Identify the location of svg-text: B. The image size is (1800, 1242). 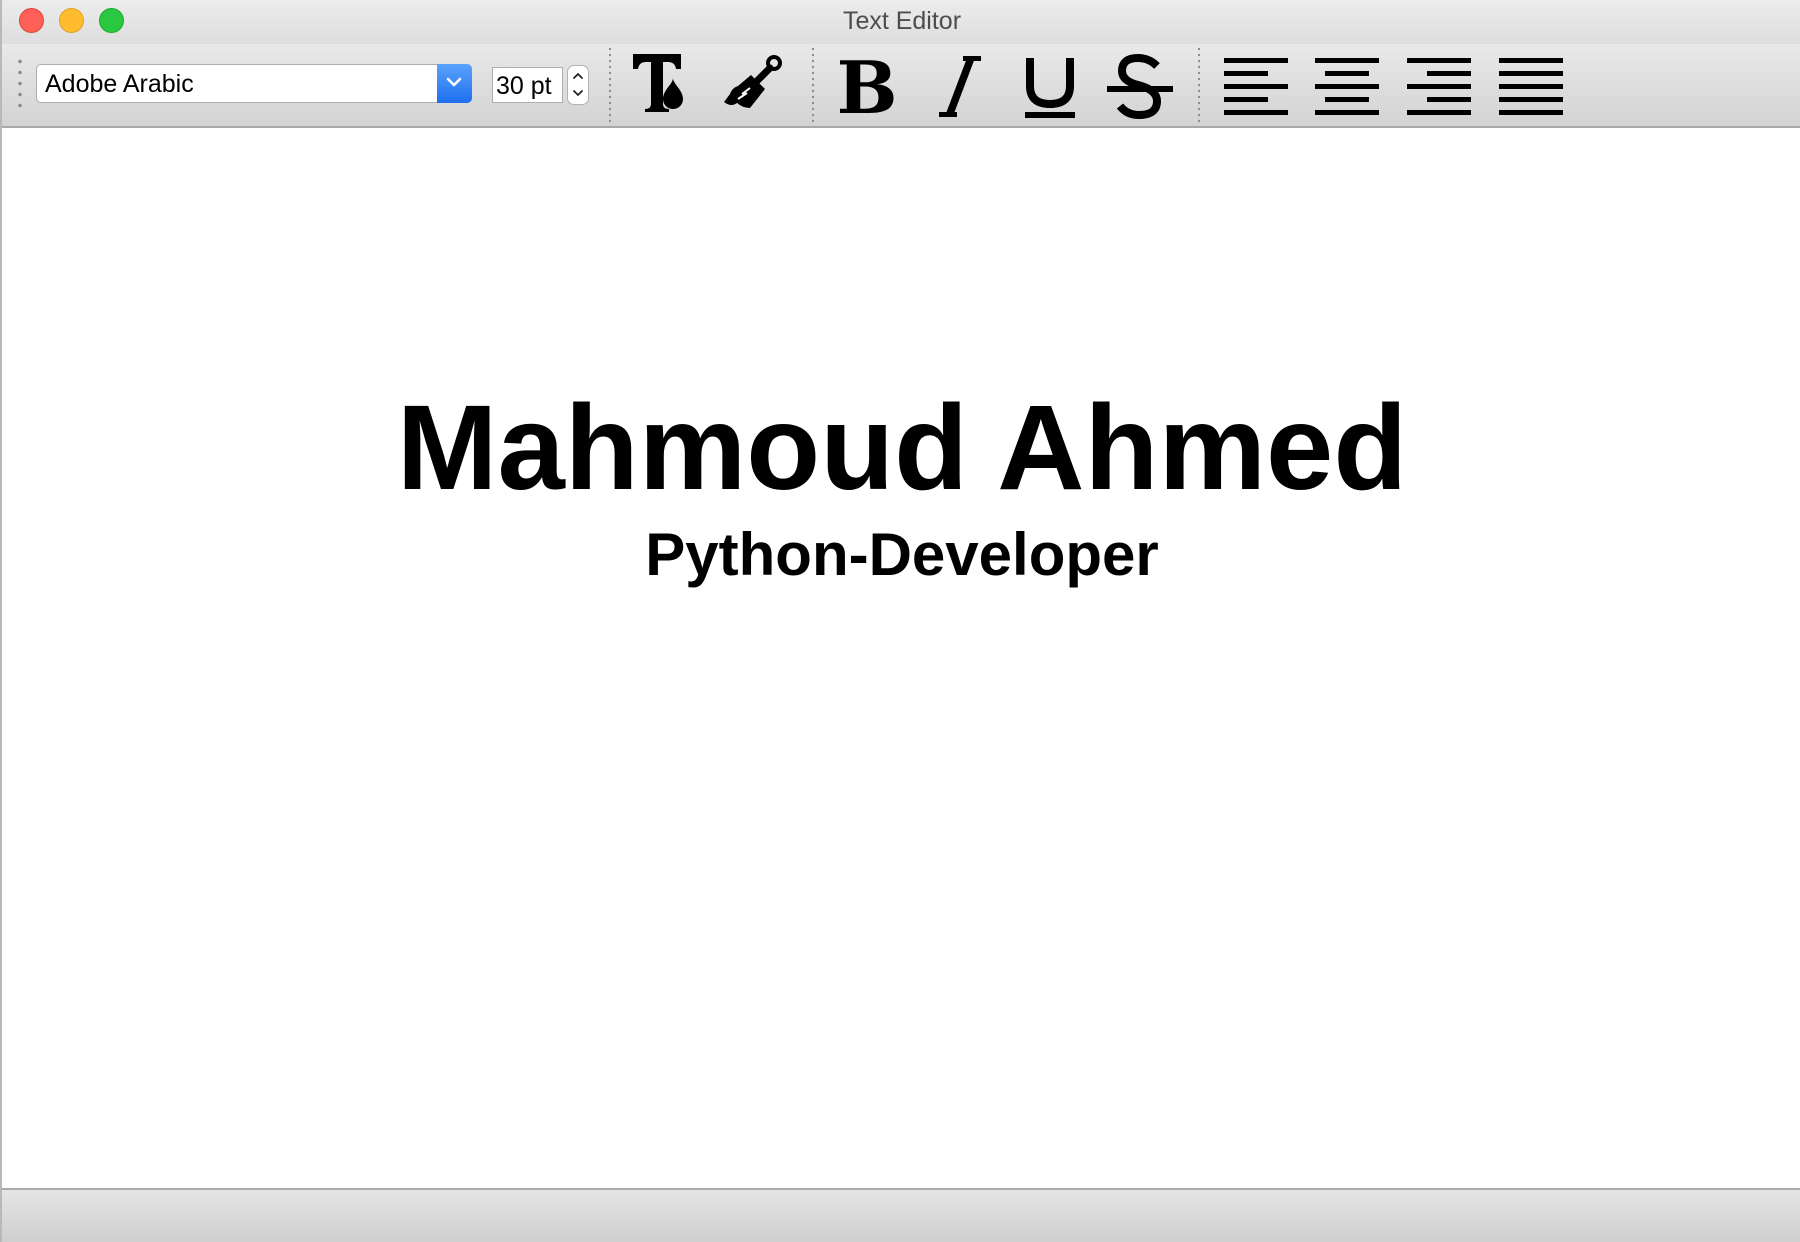
(867, 87).